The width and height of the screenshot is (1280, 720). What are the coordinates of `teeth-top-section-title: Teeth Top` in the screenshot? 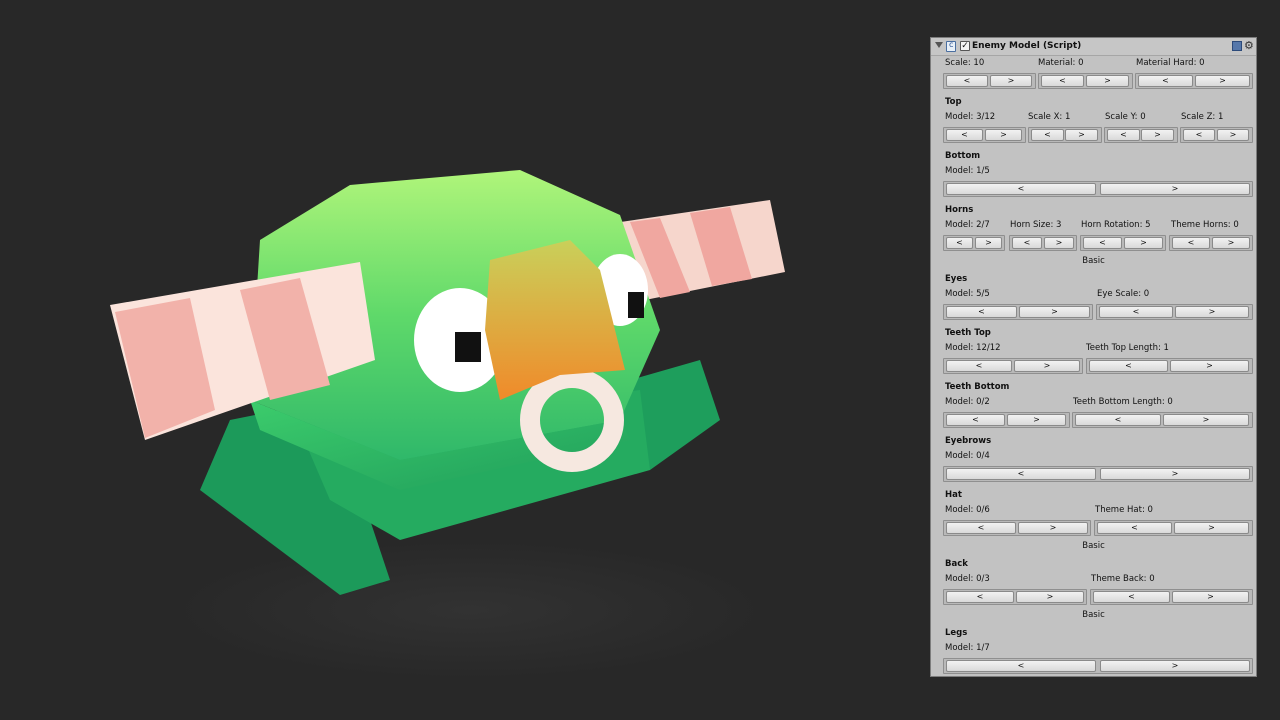 It's located at (968, 333).